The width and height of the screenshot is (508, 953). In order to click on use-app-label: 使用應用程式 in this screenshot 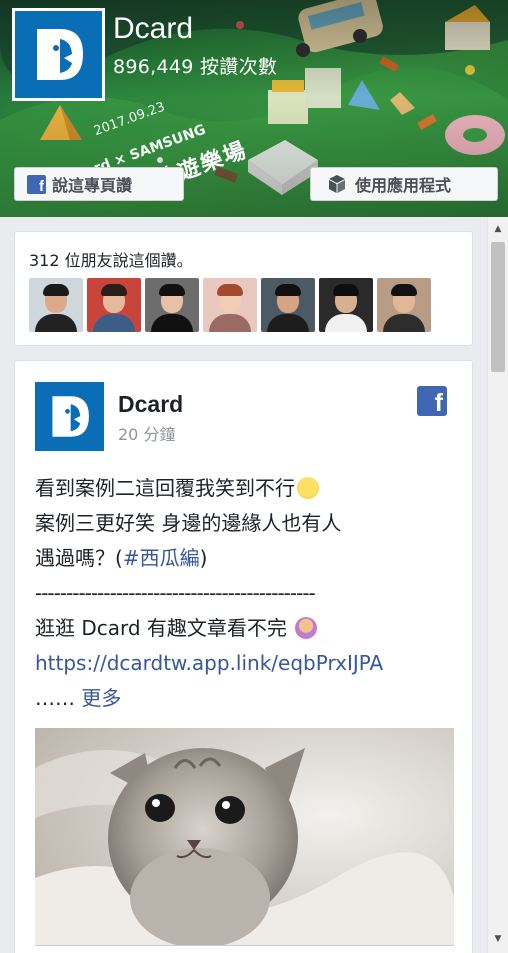, I will do `click(403, 185)`.